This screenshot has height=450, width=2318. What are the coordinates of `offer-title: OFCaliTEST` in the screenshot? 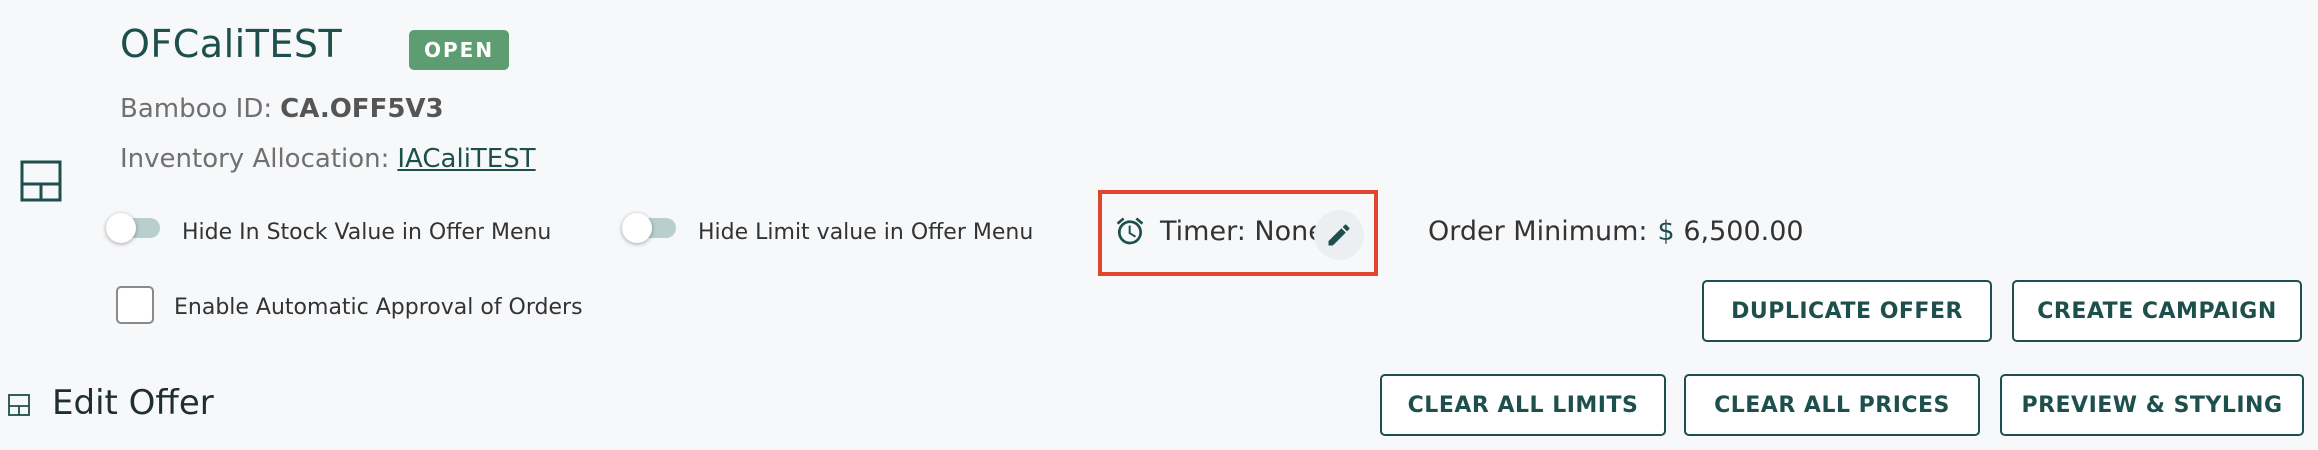 It's located at (231, 44).